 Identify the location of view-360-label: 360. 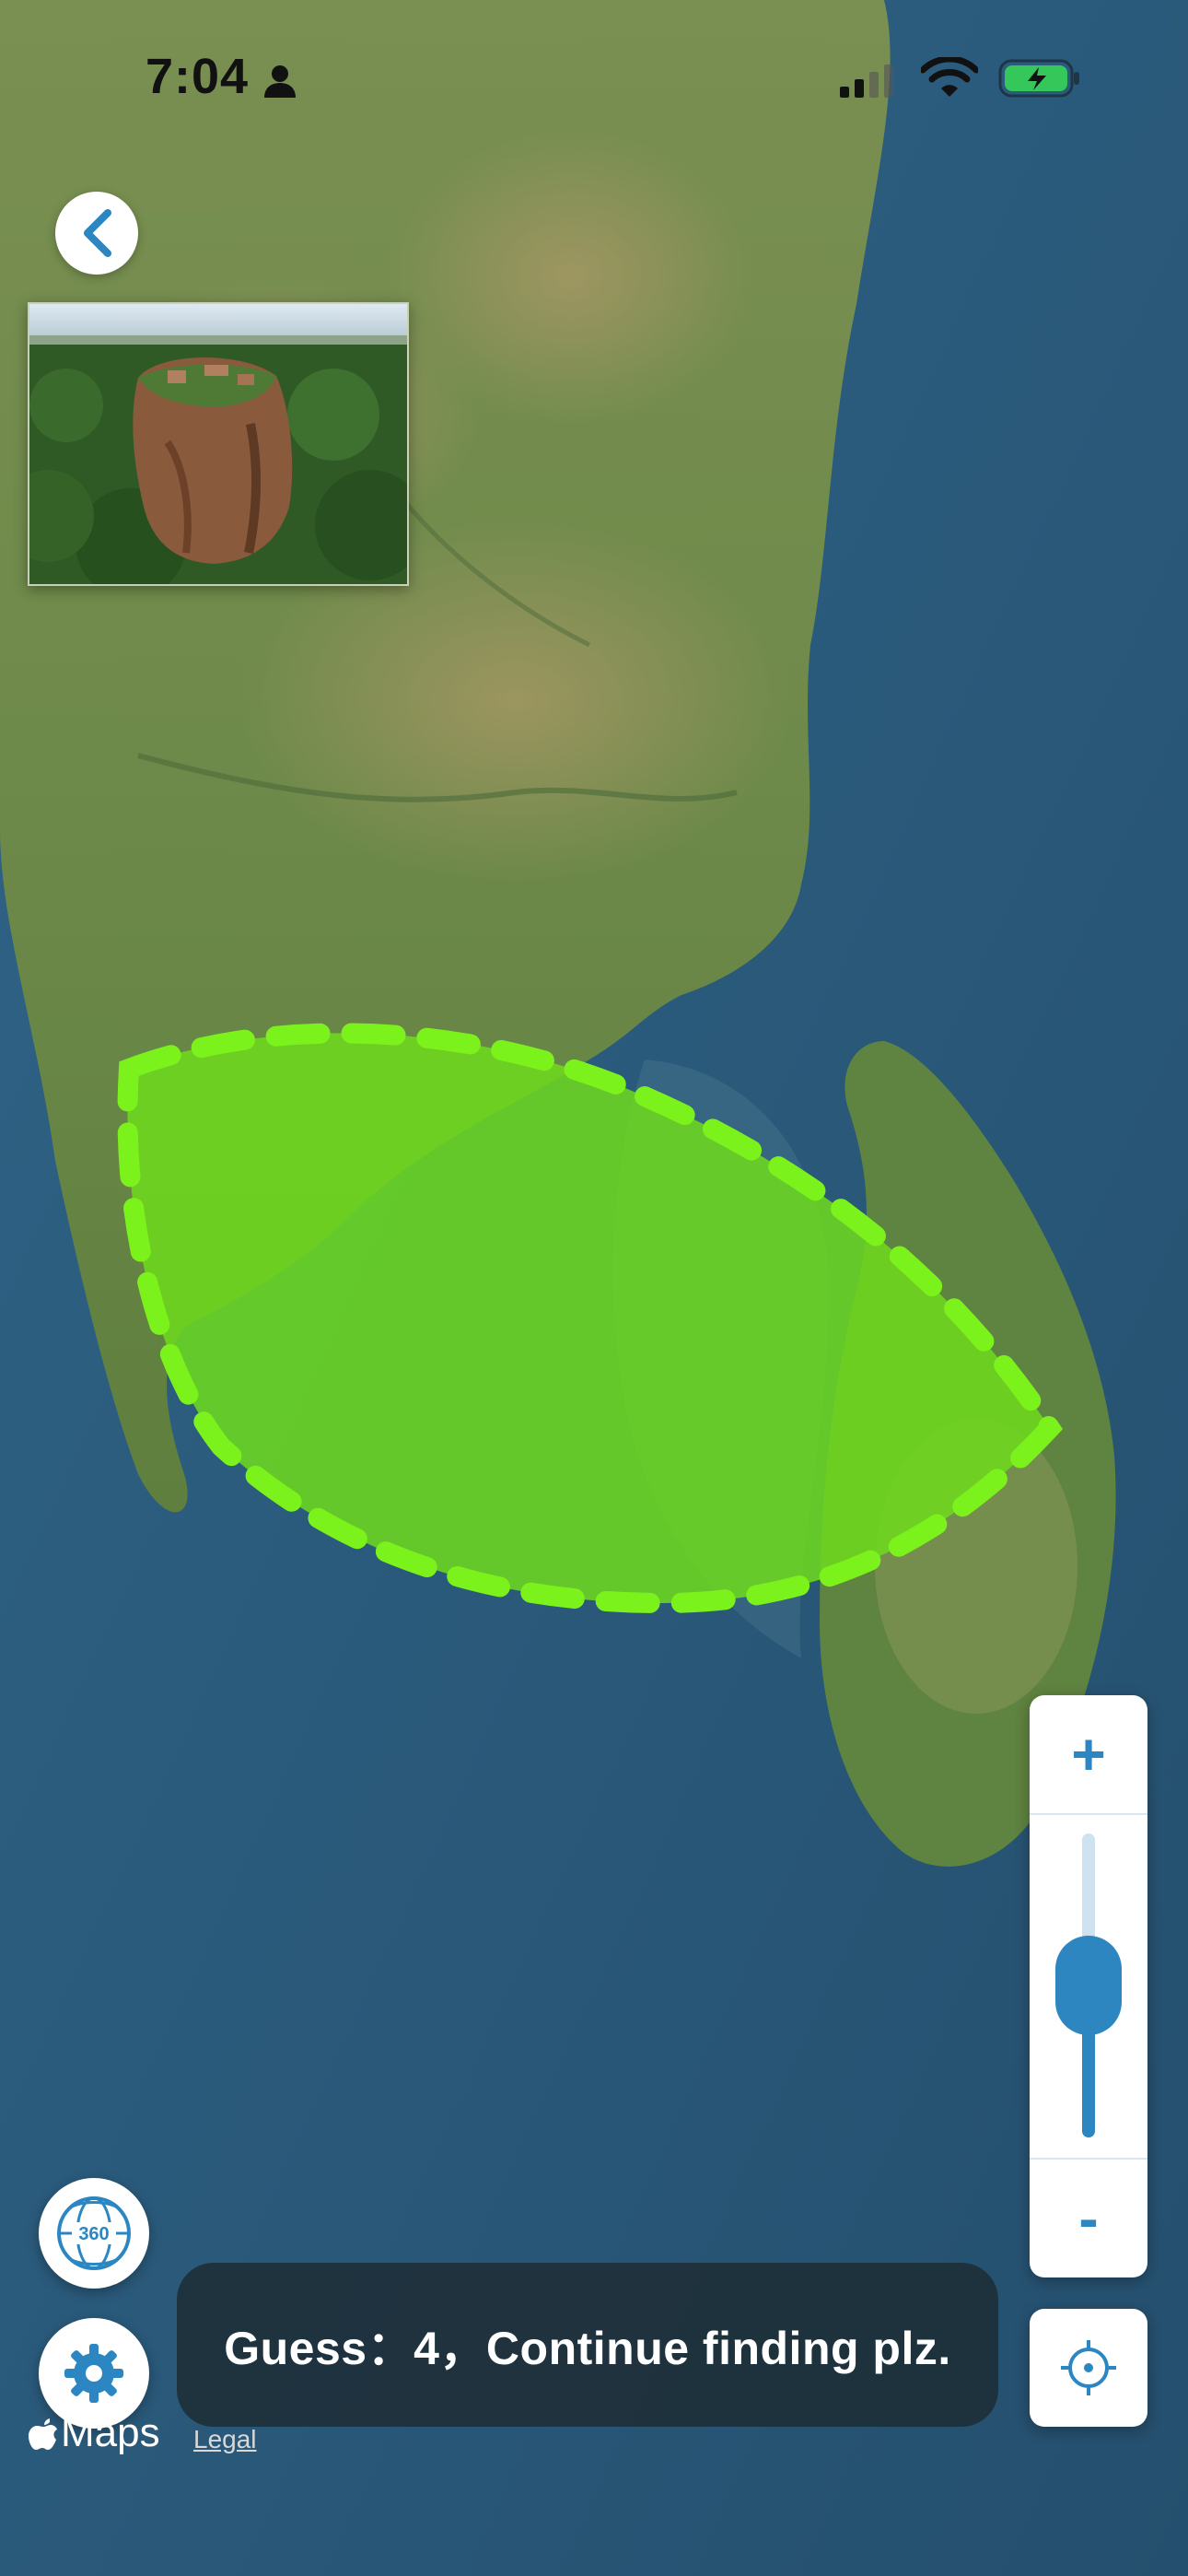
(93, 2234).